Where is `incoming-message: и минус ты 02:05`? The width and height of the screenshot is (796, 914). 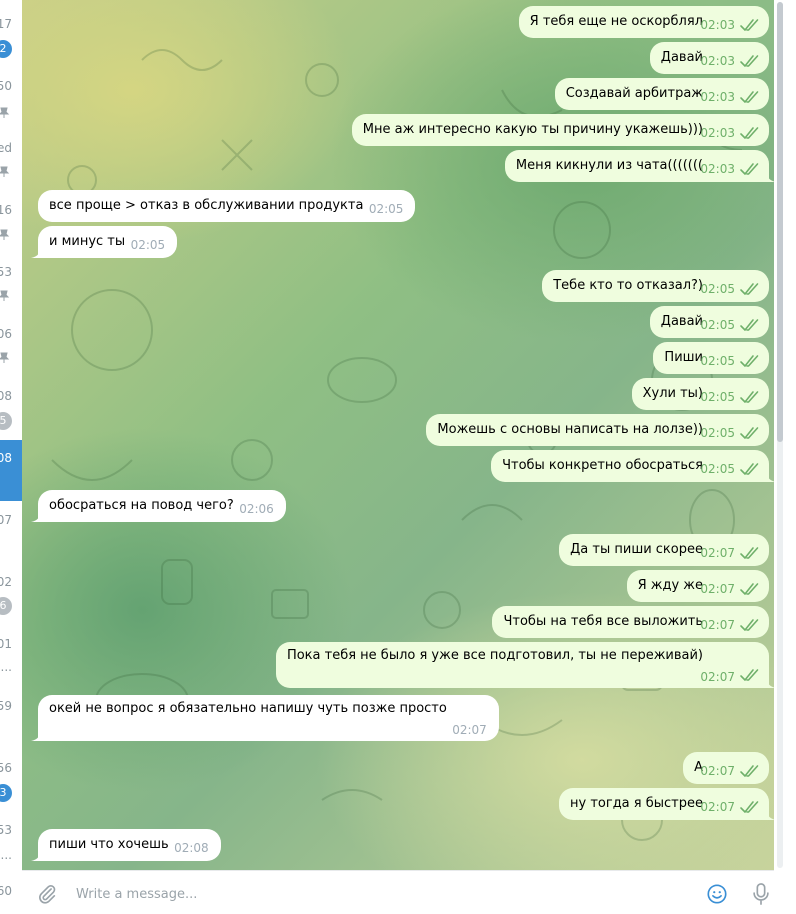 incoming-message: и минус ты 02:05 is located at coordinates (104, 242).